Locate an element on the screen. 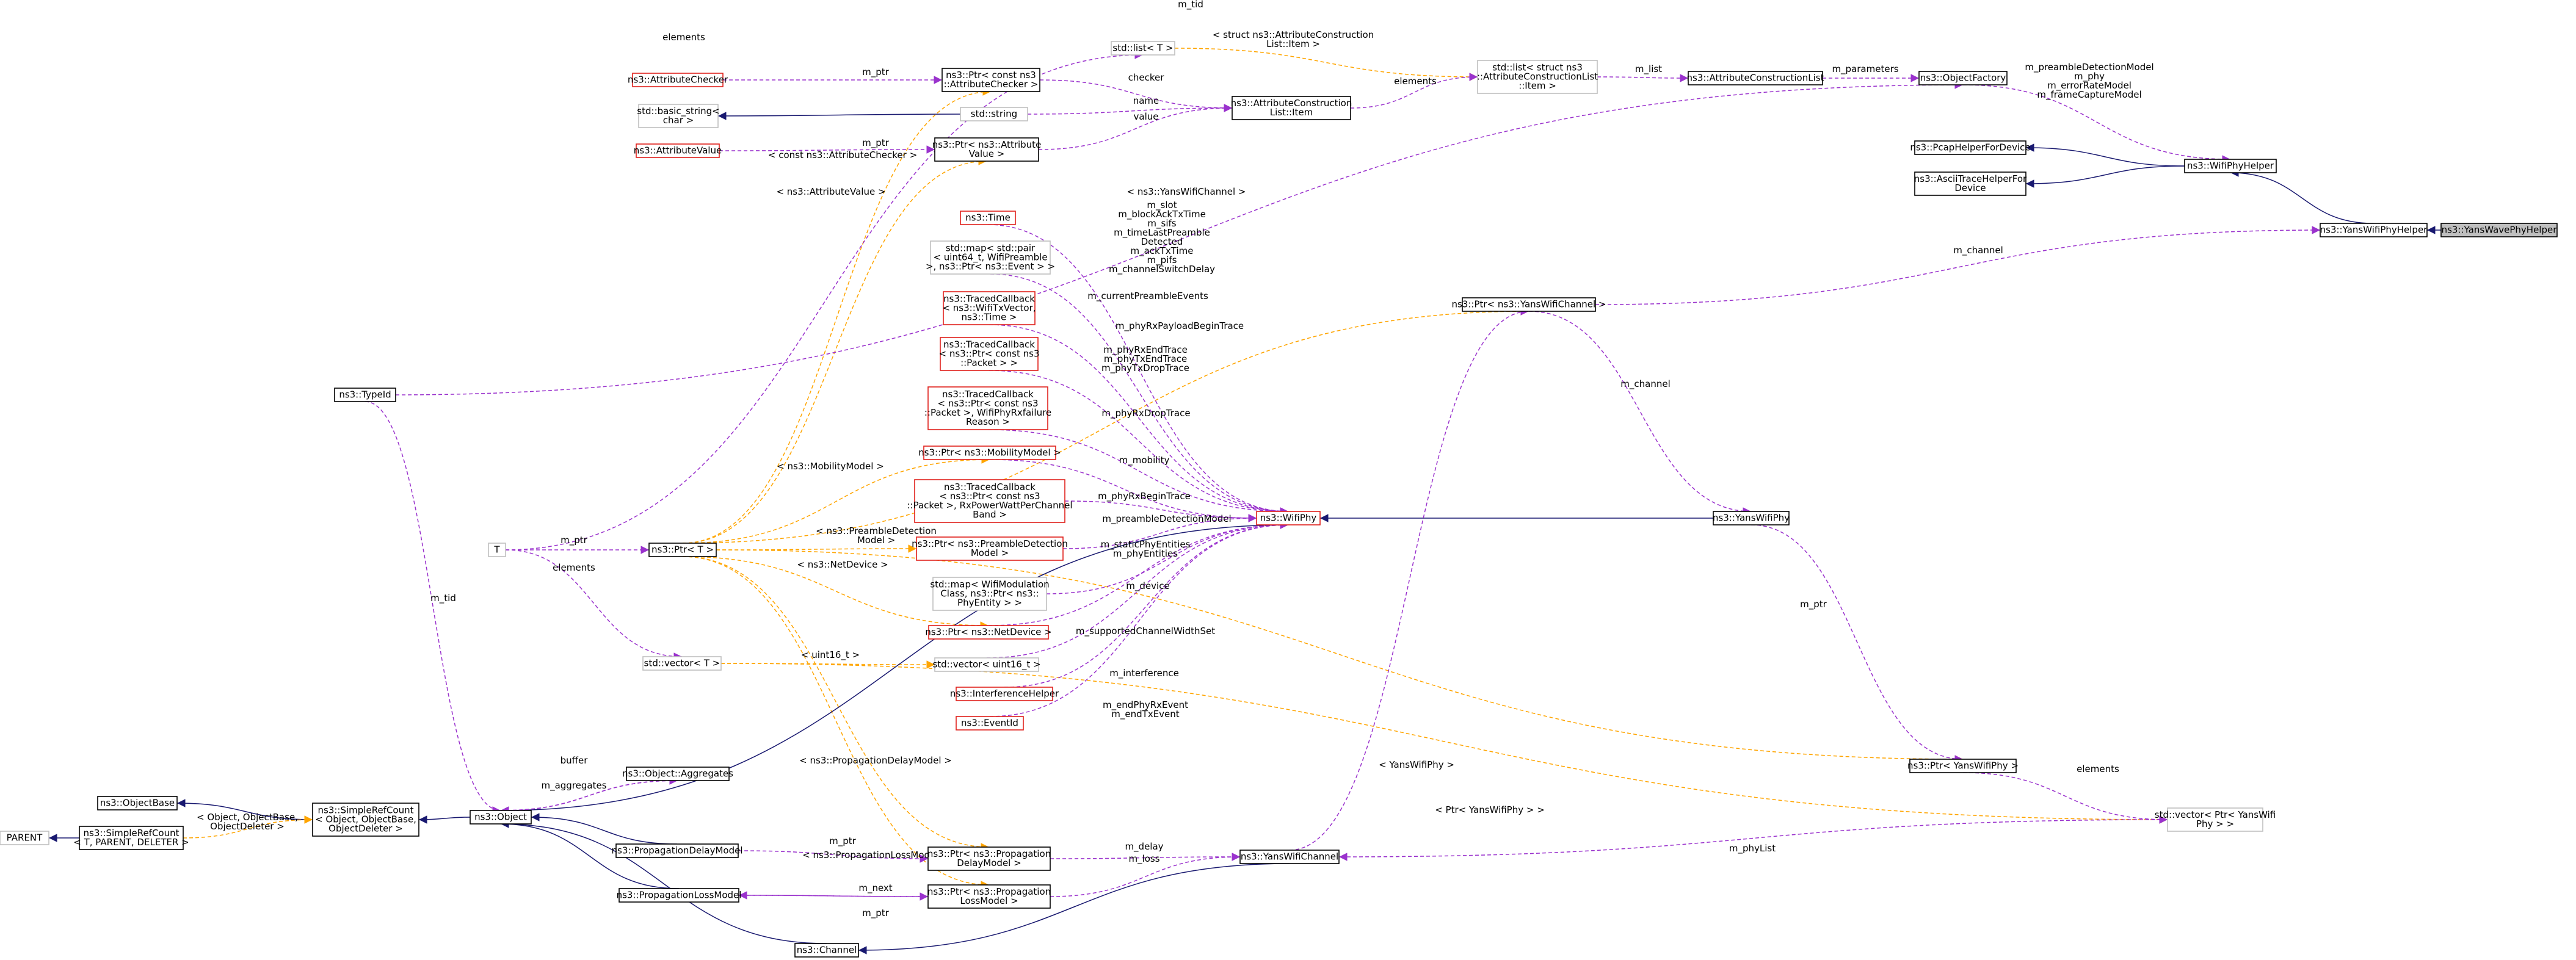 The width and height of the screenshot is (2576, 960). class-node-ptryanschannel: ns3::Ptr< ns3::YansWifiChannel > is located at coordinates (1528, 304).